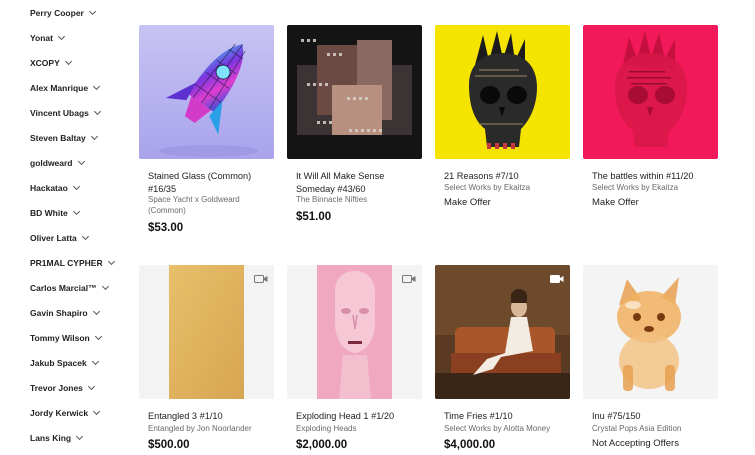  Describe the element at coordinates (58, 363) in the screenshot. I see `artist-filter-label: Jakub Spacek` at that location.